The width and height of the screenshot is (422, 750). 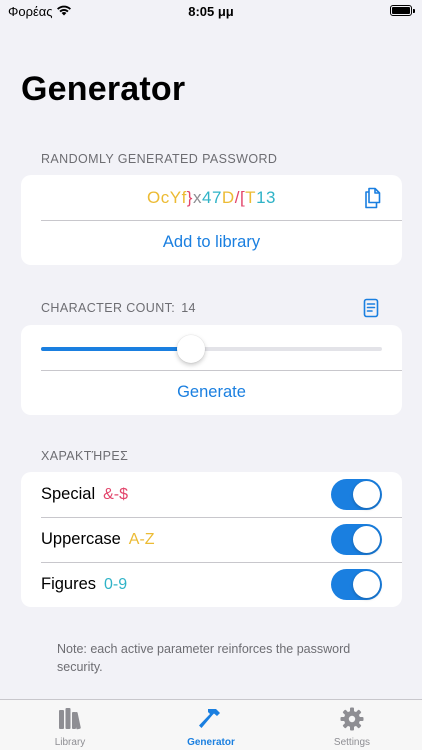 I want to click on option-special-sample: &-$, so click(x=116, y=494).